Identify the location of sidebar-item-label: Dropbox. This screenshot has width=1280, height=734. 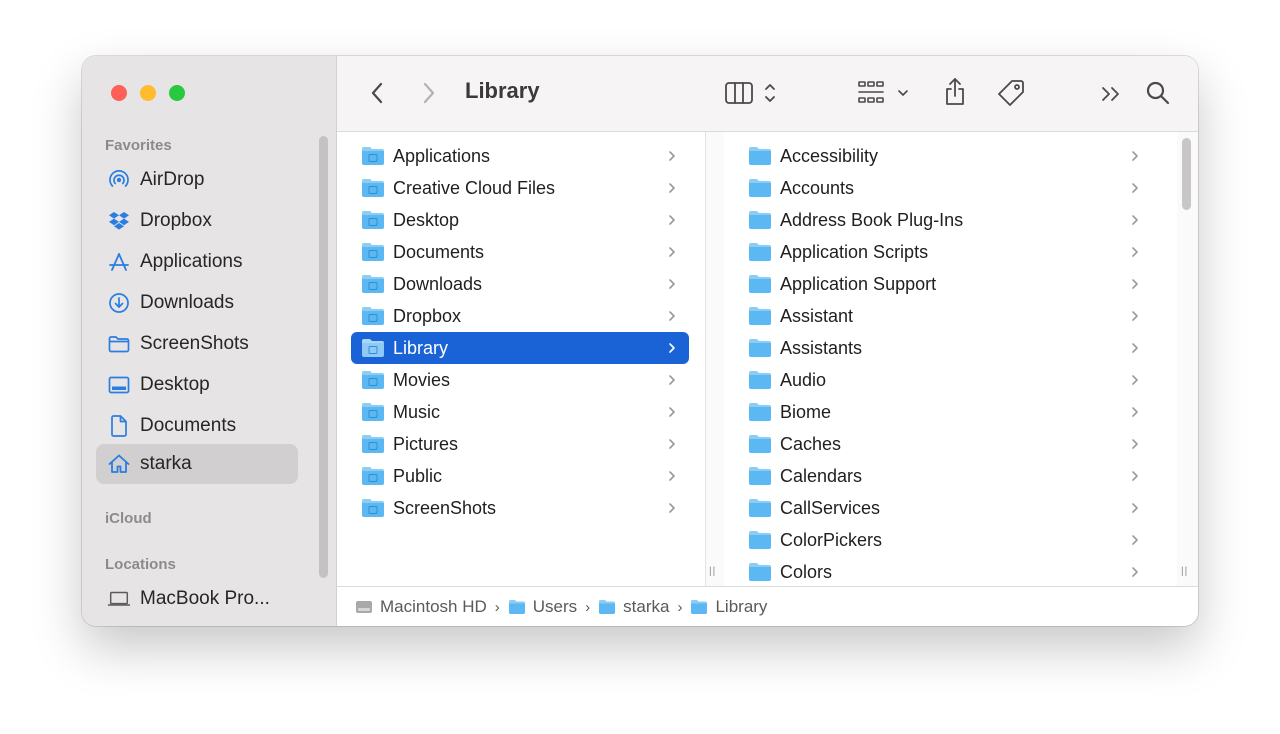
(176, 220).